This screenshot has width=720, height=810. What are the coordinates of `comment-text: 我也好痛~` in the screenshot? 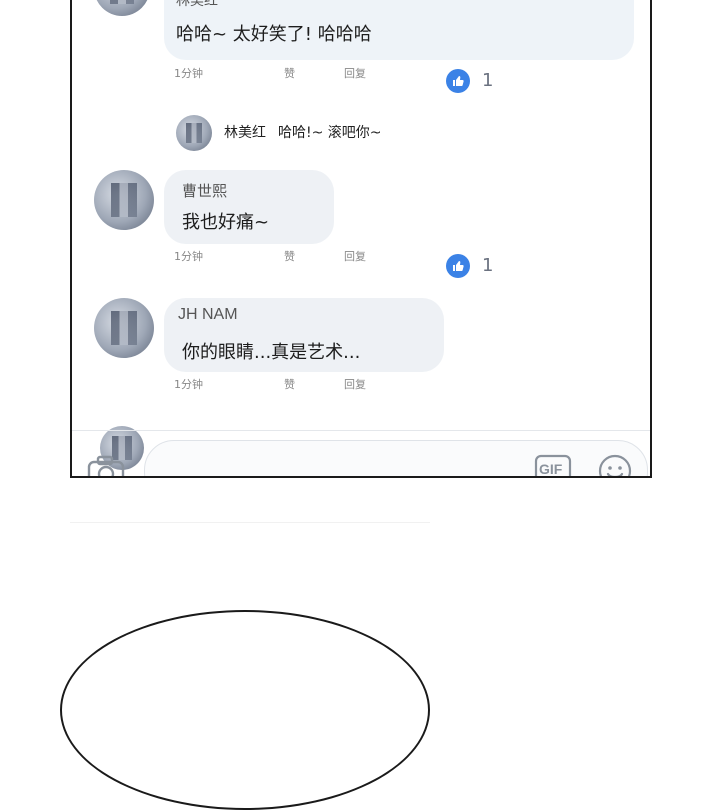 It's located at (226, 222).